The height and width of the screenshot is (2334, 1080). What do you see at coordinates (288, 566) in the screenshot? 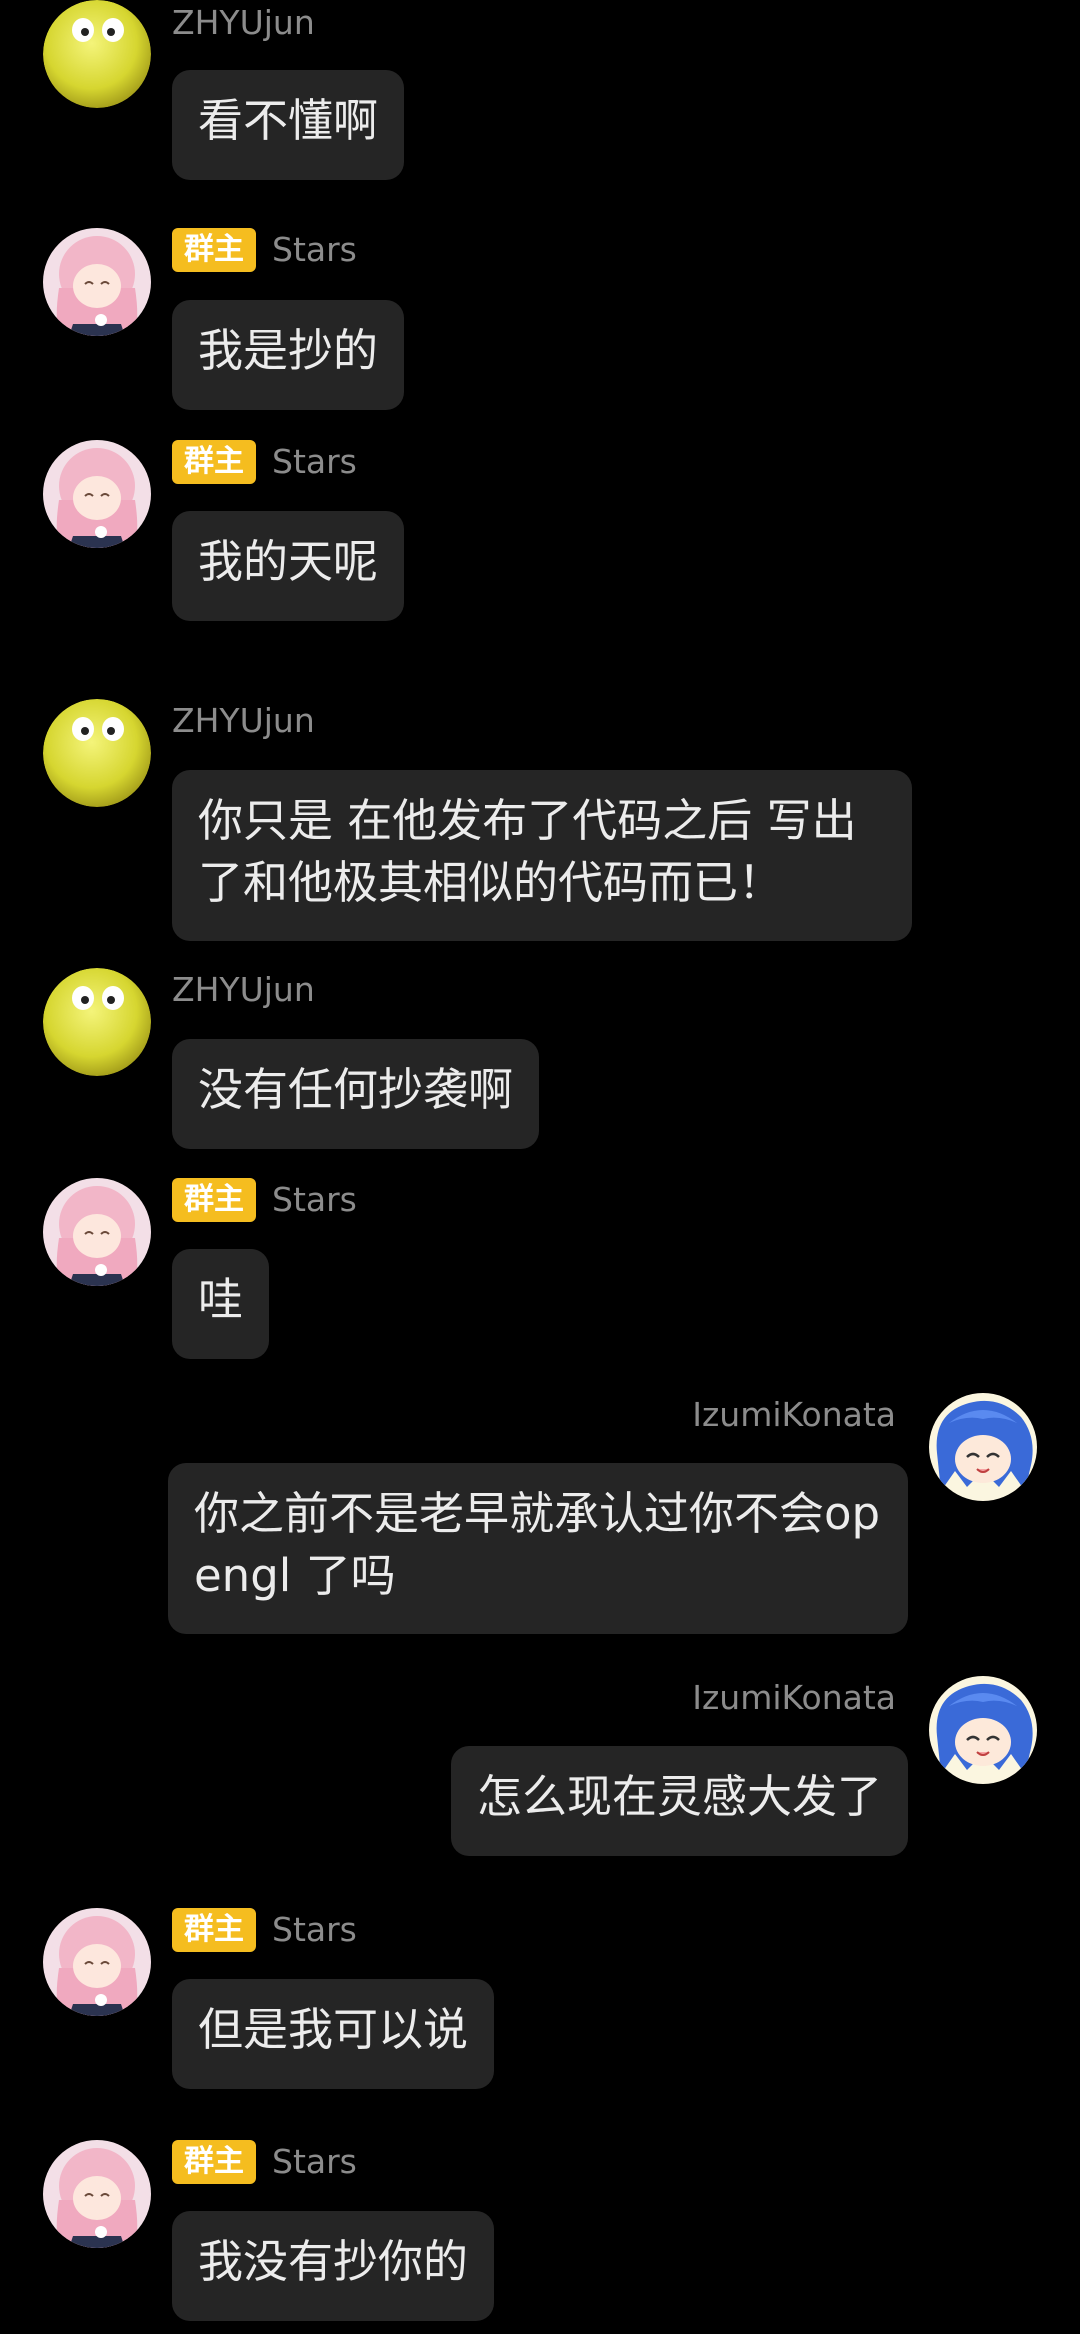
I see `message-bubble: 我的天呢` at bounding box center [288, 566].